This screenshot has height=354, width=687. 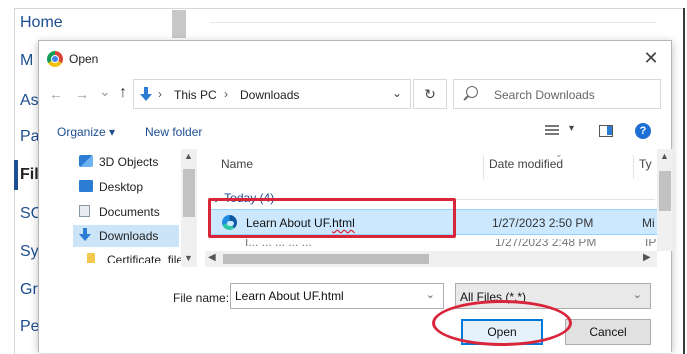 I want to click on annotation-highlight-ellipse, so click(x=502, y=323).